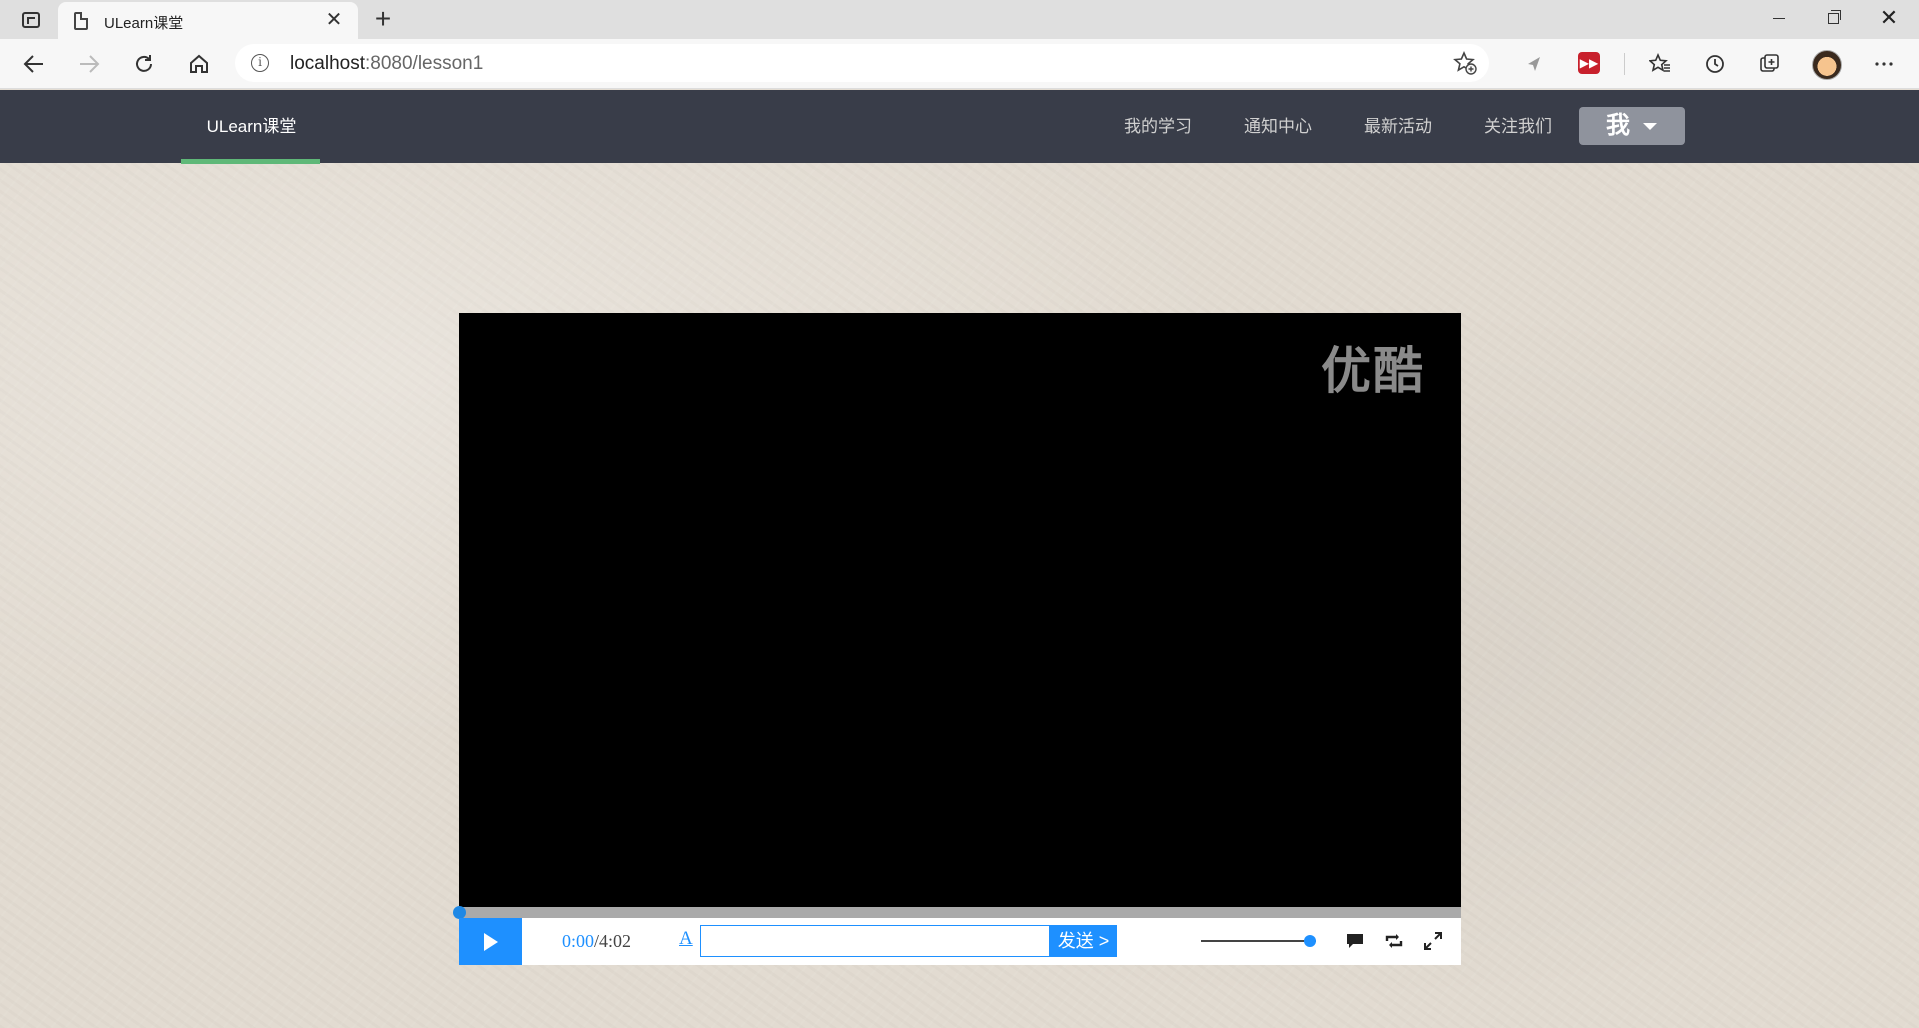  What do you see at coordinates (959, 19) in the screenshot?
I see `browser-tabstrip: ULearn课堂 ✕ + ✕` at bounding box center [959, 19].